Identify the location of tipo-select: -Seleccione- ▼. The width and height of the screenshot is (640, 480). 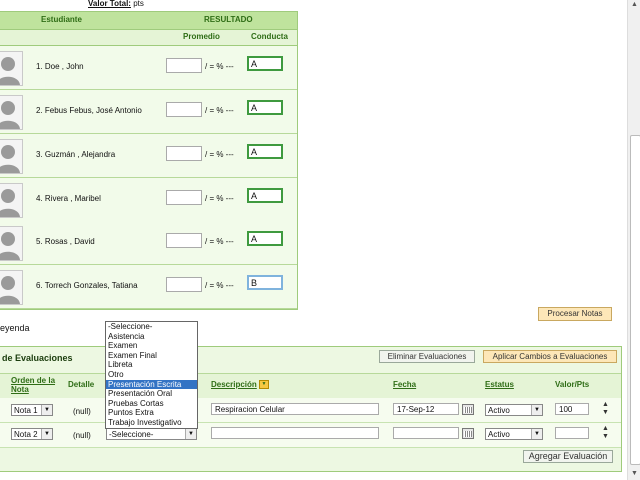
(151, 434).